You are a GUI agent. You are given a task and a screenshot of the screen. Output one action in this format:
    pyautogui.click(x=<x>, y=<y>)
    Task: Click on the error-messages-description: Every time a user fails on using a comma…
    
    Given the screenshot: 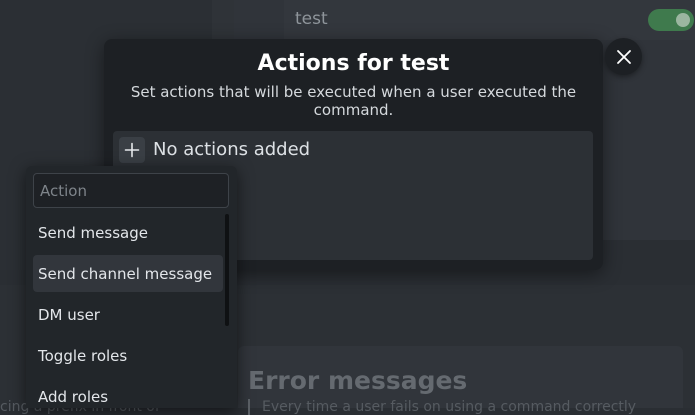 What is the action you would take?
    pyautogui.click(x=442, y=407)
    